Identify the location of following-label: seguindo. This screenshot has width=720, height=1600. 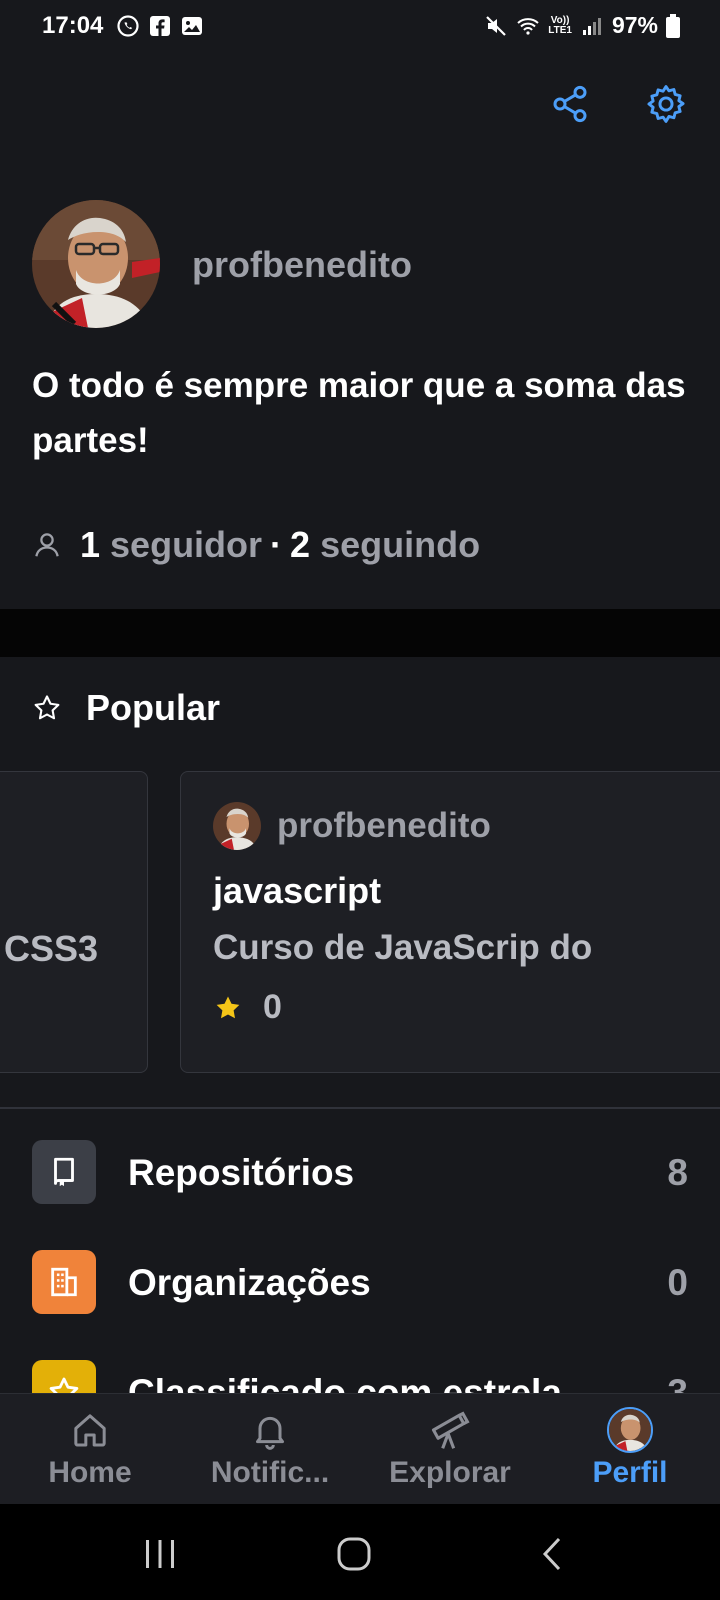
(400, 544).